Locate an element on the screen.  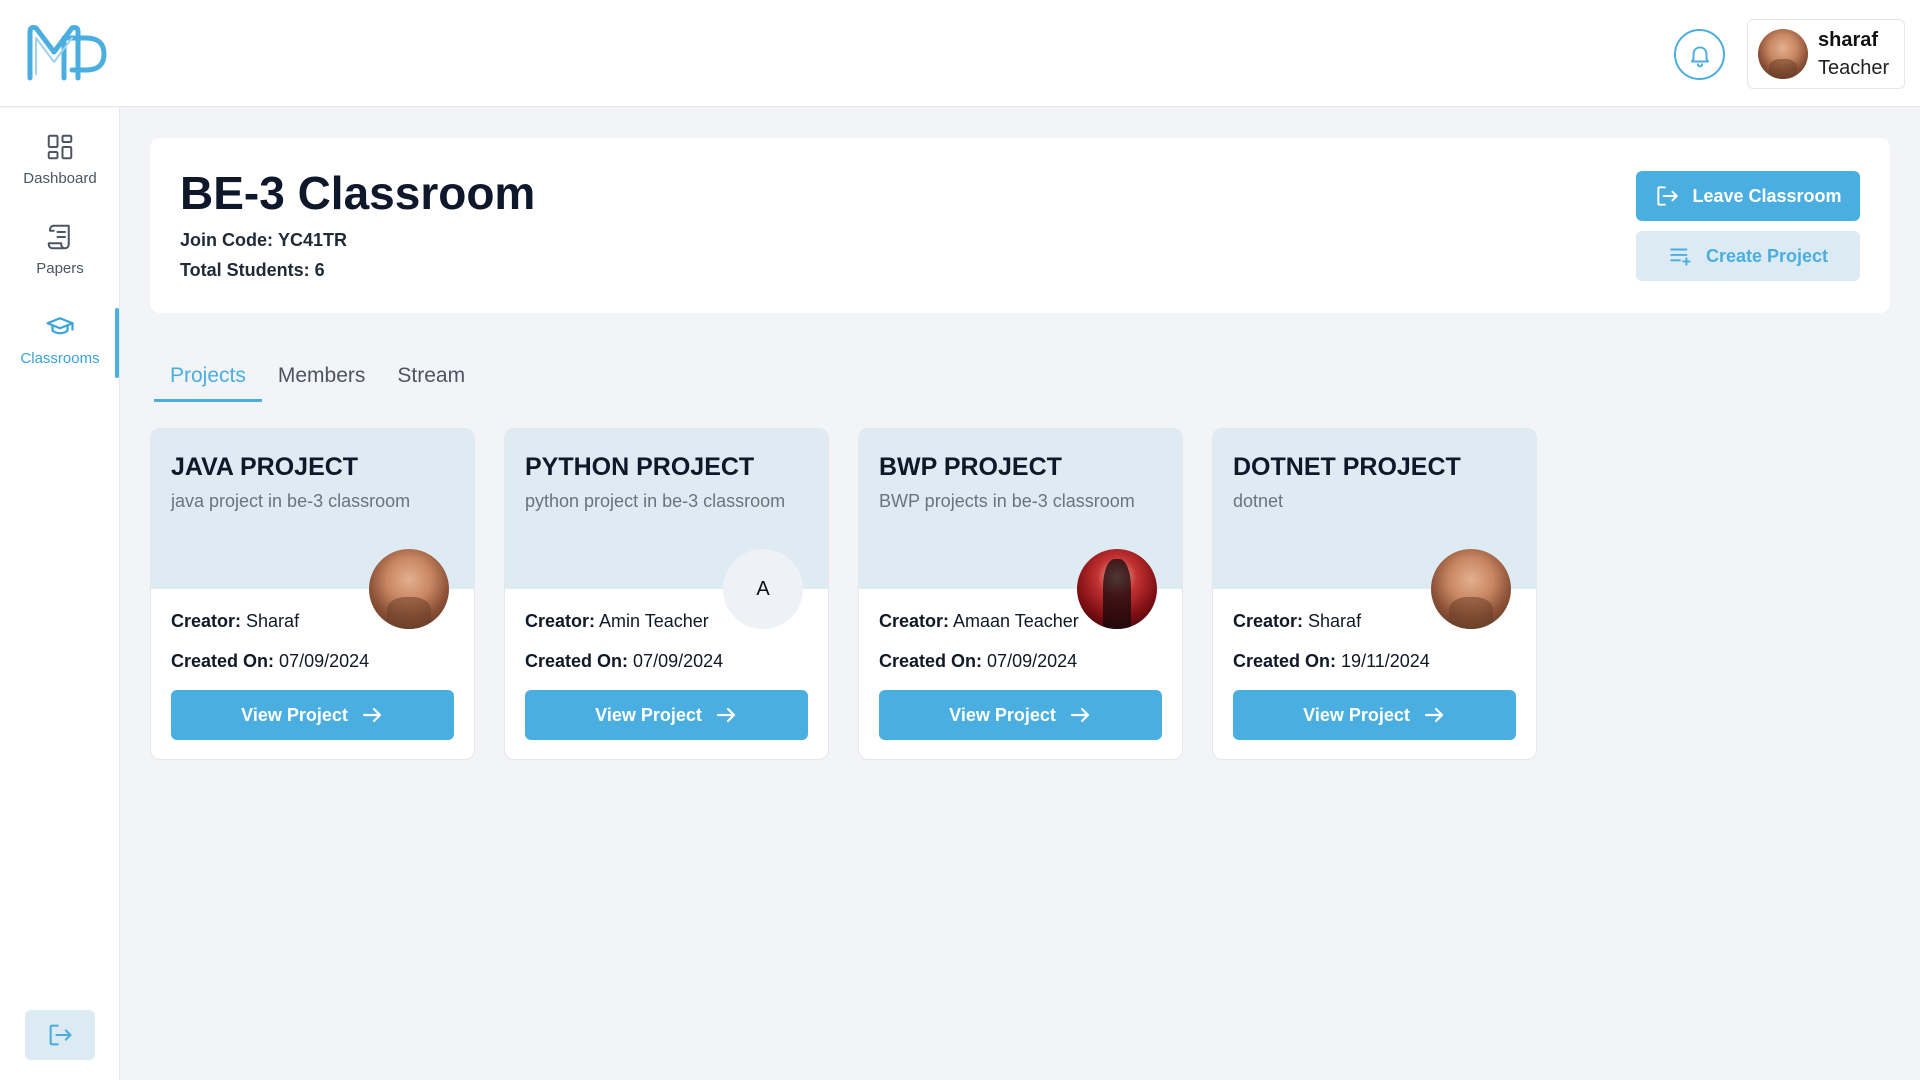
sidebar-item-classrooms: Classrooms is located at coordinates (60, 352).